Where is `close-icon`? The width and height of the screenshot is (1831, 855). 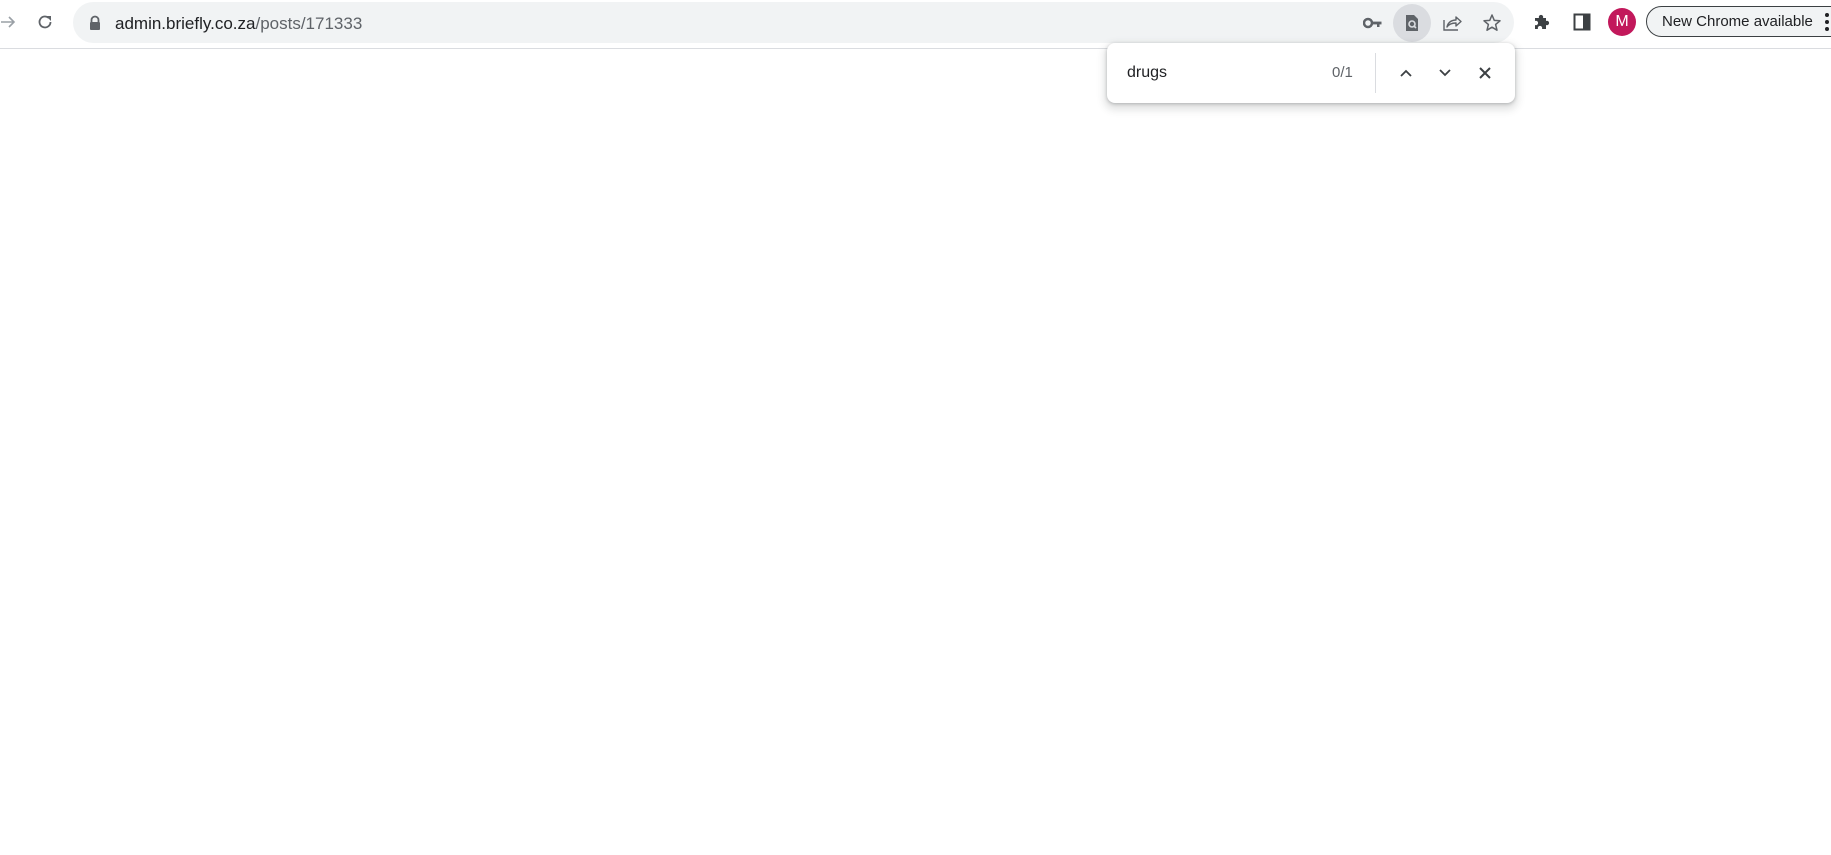
close-icon is located at coordinates (1485, 73).